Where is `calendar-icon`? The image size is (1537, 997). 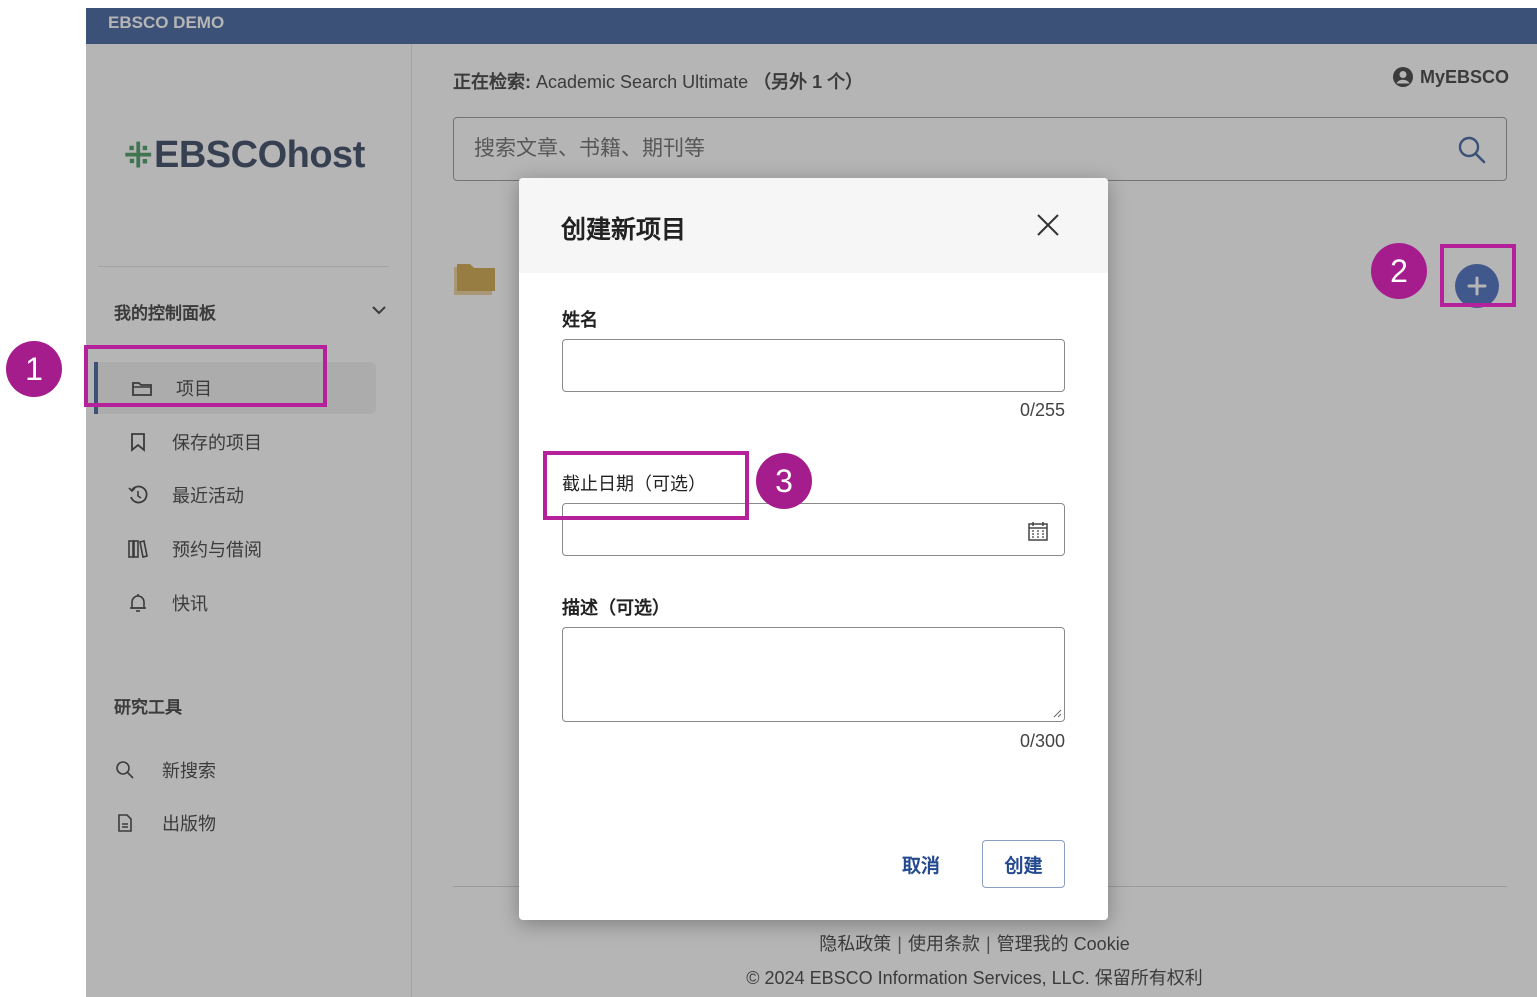
calendar-icon is located at coordinates (1038, 531).